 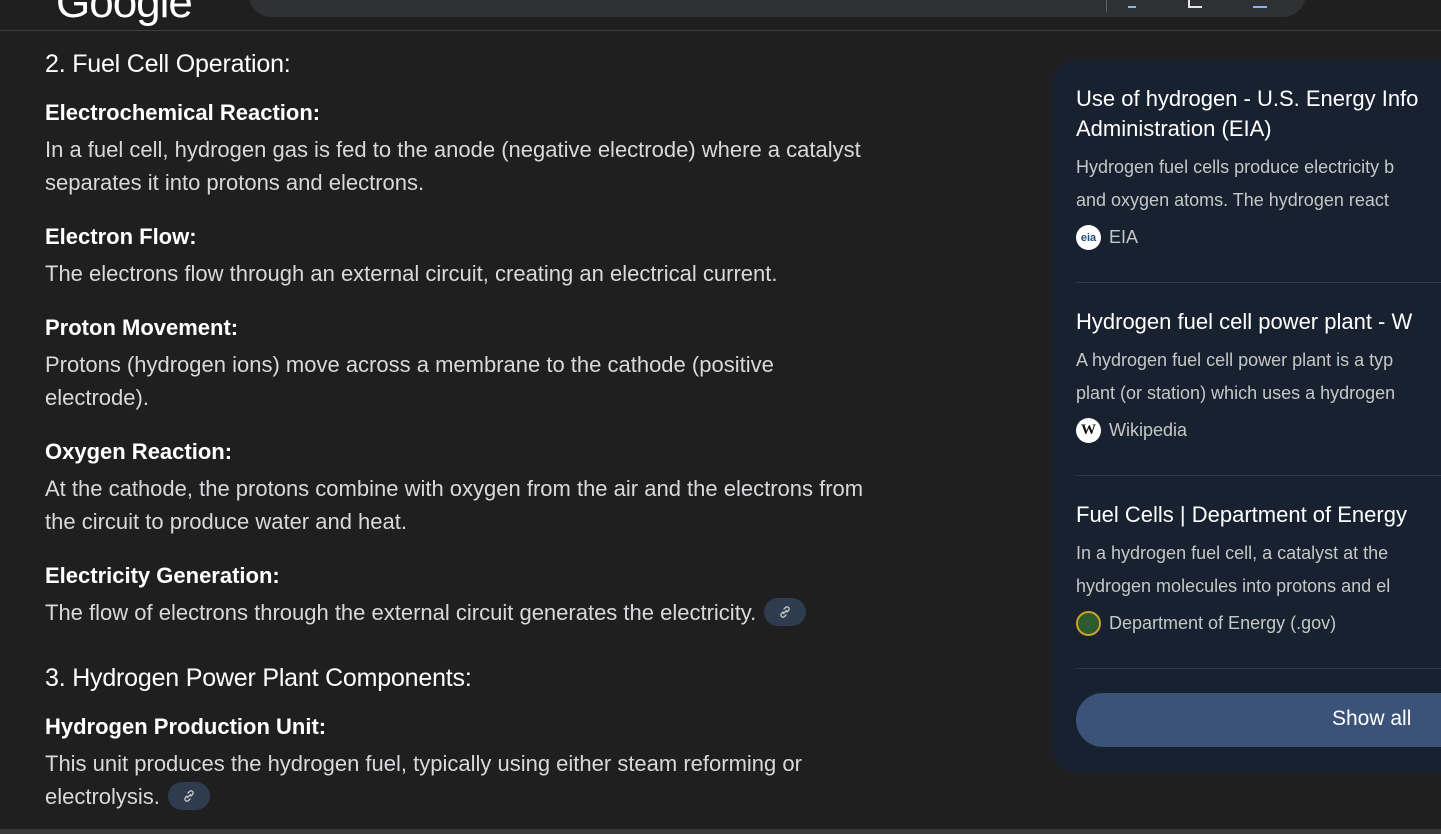 I want to click on source-title-line: Administration (EIA), so click(x=1174, y=128).